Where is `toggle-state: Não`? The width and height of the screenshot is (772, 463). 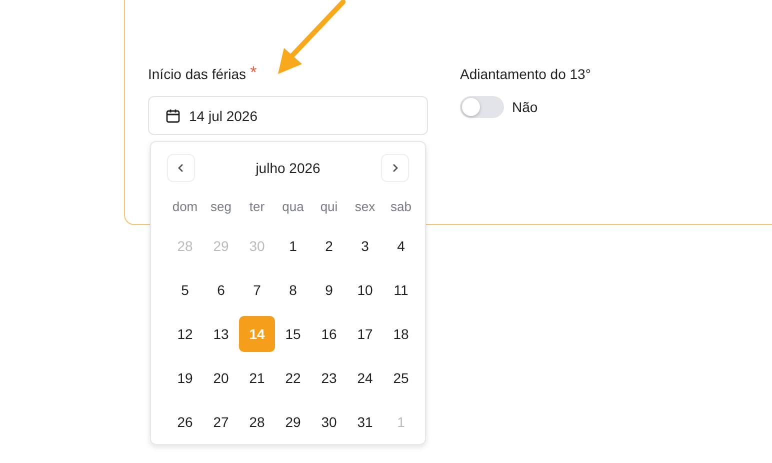
toggle-state: Não is located at coordinates (525, 107).